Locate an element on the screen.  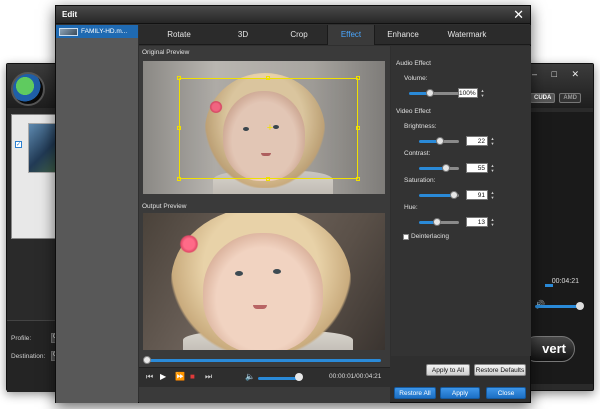
saturation-label: Saturation: is located at coordinates (420, 180).